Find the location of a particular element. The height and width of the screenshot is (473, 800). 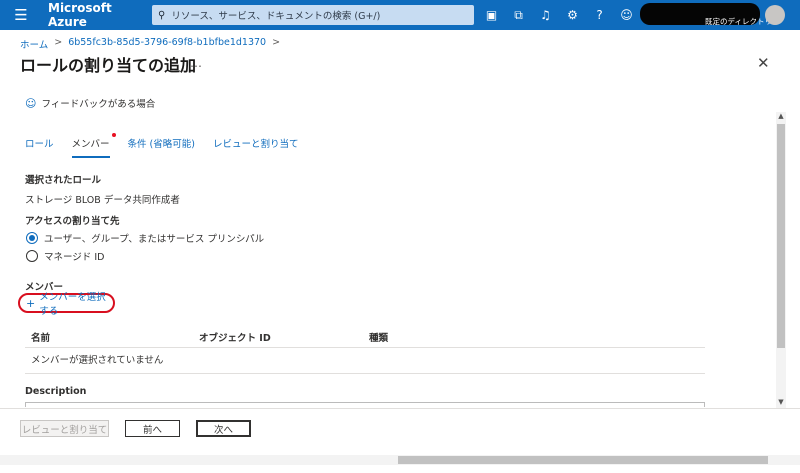

radio-unchecked-icon is located at coordinates (32, 256).